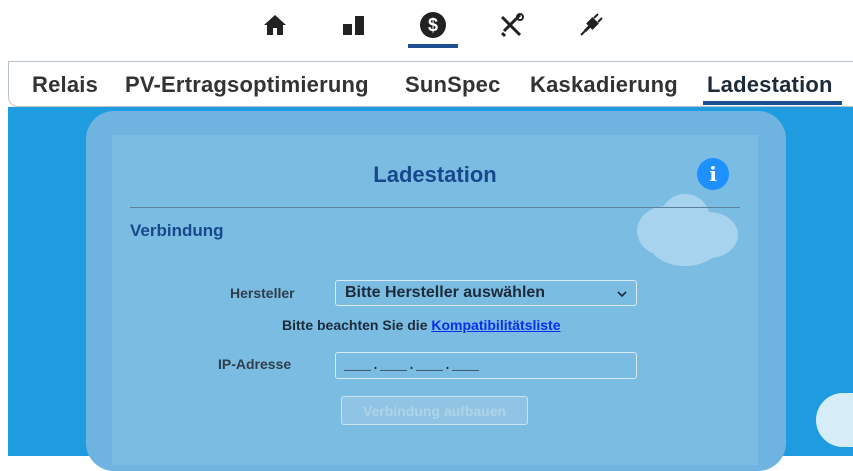  Describe the element at coordinates (453, 85) in the screenshot. I see `tab-sunspec: SunSpec` at that location.